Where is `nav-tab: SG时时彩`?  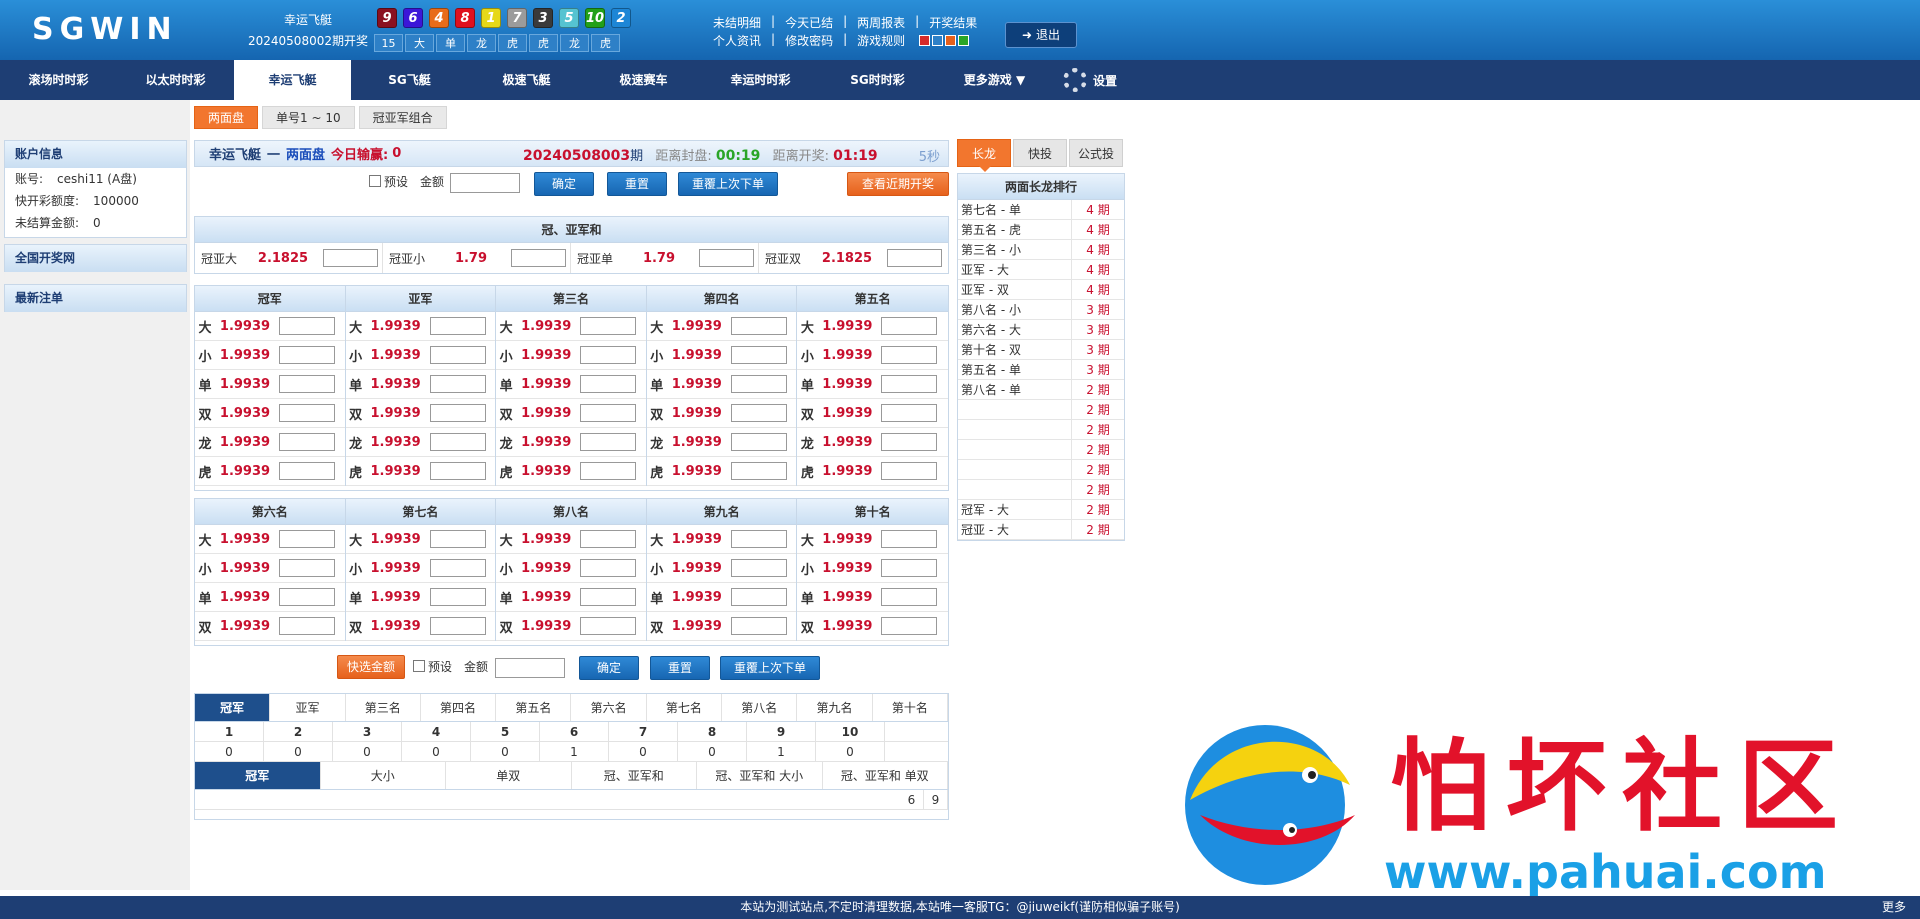 nav-tab: SG时时彩 is located at coordinates (877, 80).